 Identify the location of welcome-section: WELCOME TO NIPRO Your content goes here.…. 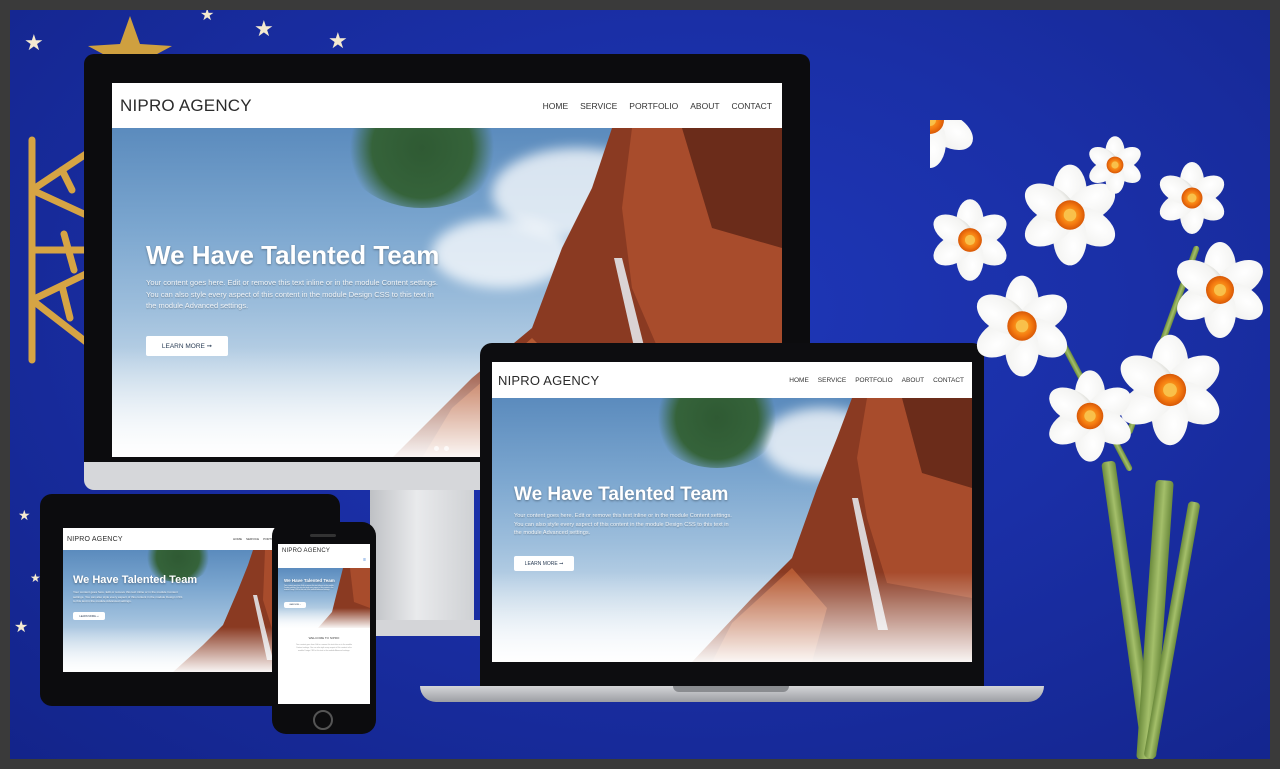
(324, 666).